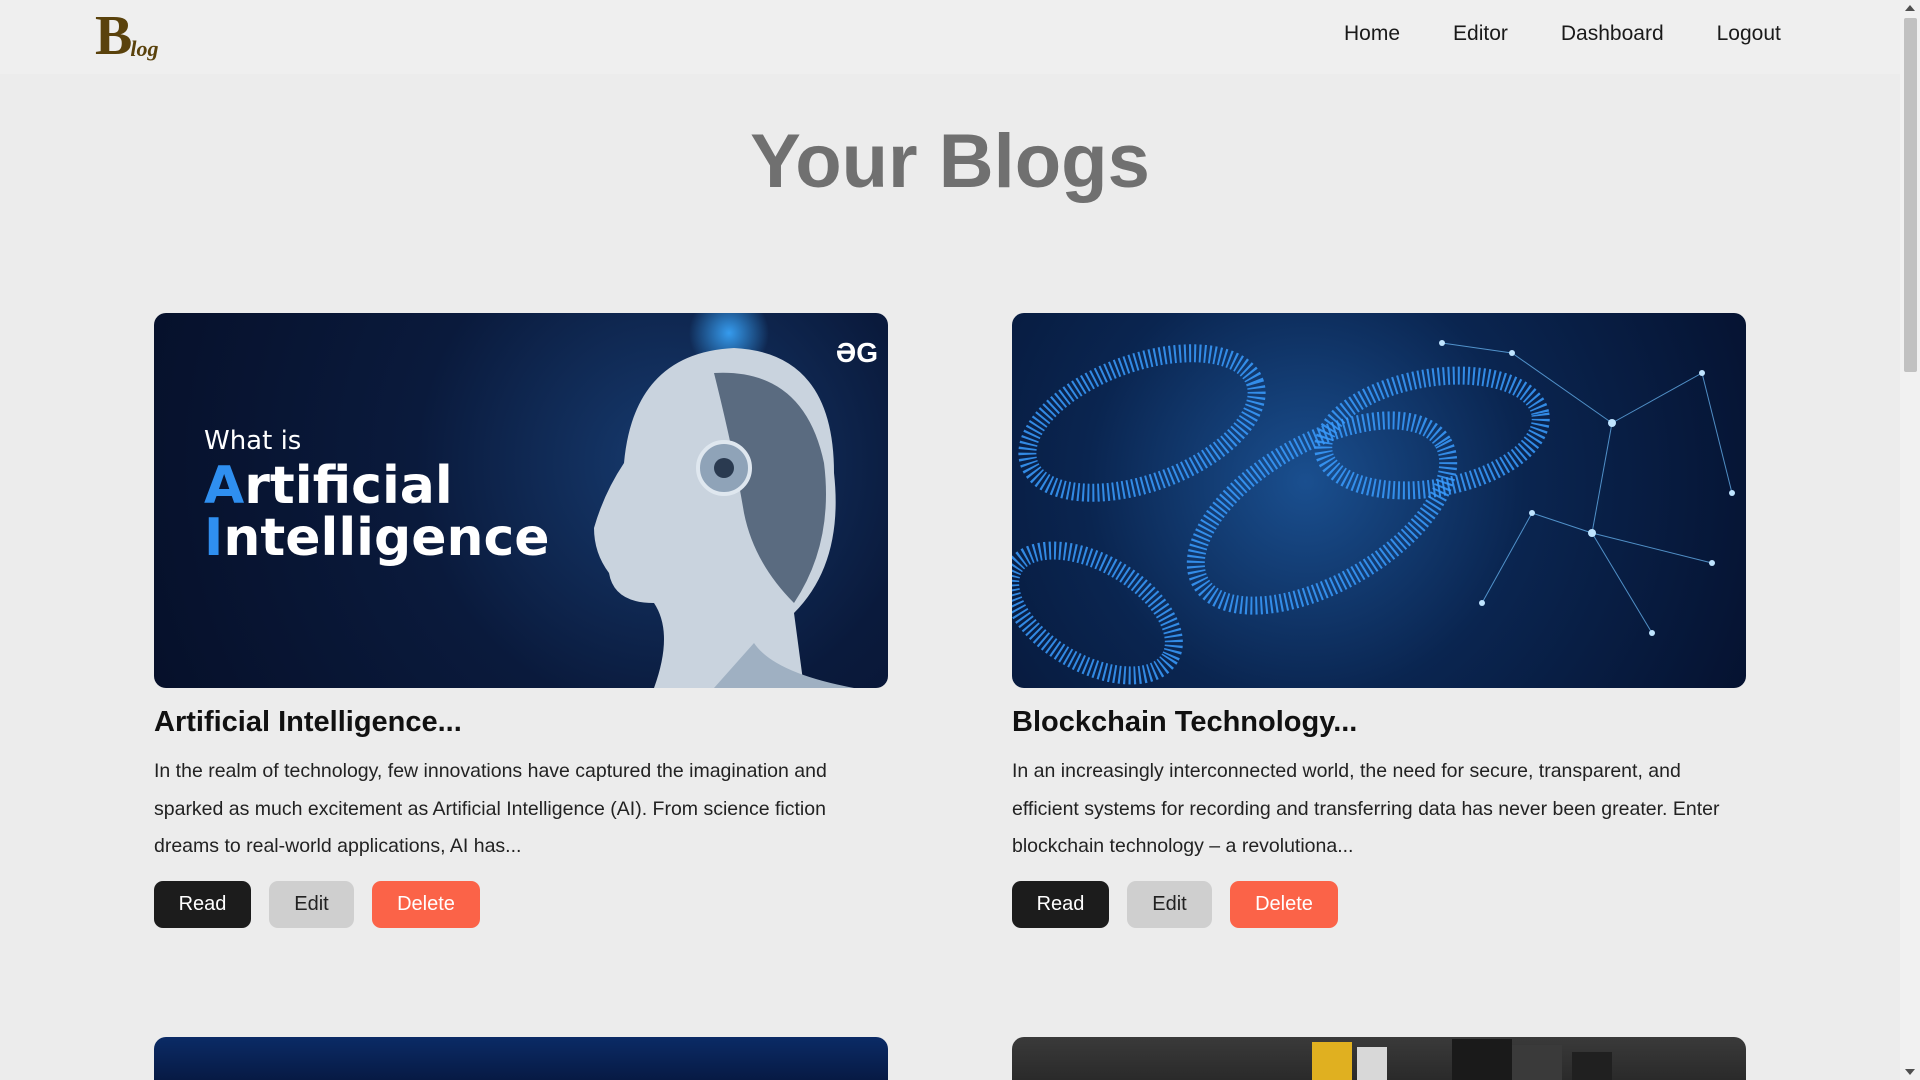 This screenshot has height=1080, width=1920. What do you see at coordinates (144, 48) in the screenshot?
I see `logo-small: log` at bounding box center [144, 48].